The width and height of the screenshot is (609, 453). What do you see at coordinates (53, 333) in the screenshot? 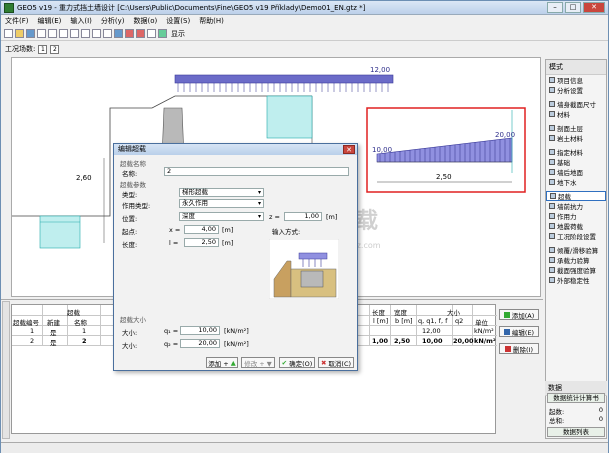
I see `row-1-new: 是` at bounding box center [53, 333].